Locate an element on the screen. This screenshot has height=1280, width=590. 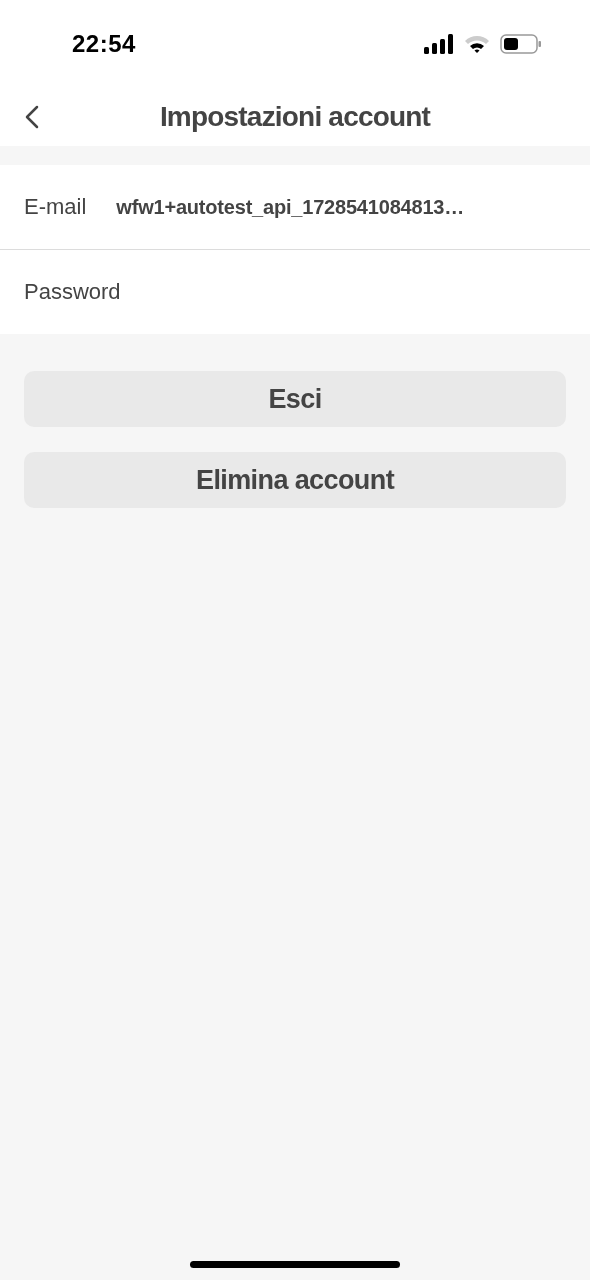
logout-button: Esci is located at coordinates (295, 399).